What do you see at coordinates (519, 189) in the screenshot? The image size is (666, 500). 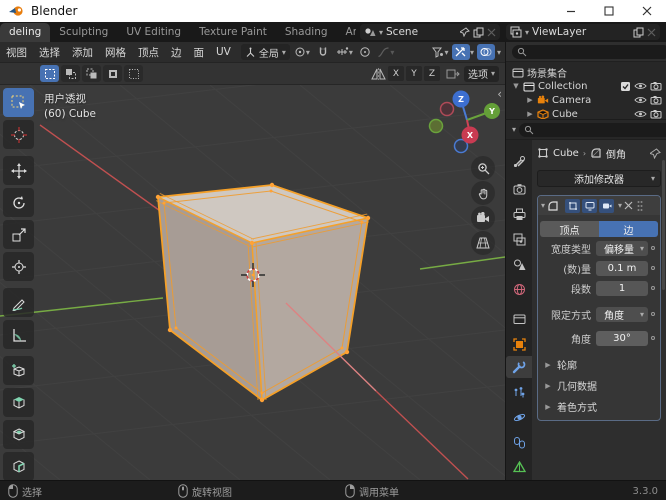 I see `tab-render` at bounding box center [519, 189].